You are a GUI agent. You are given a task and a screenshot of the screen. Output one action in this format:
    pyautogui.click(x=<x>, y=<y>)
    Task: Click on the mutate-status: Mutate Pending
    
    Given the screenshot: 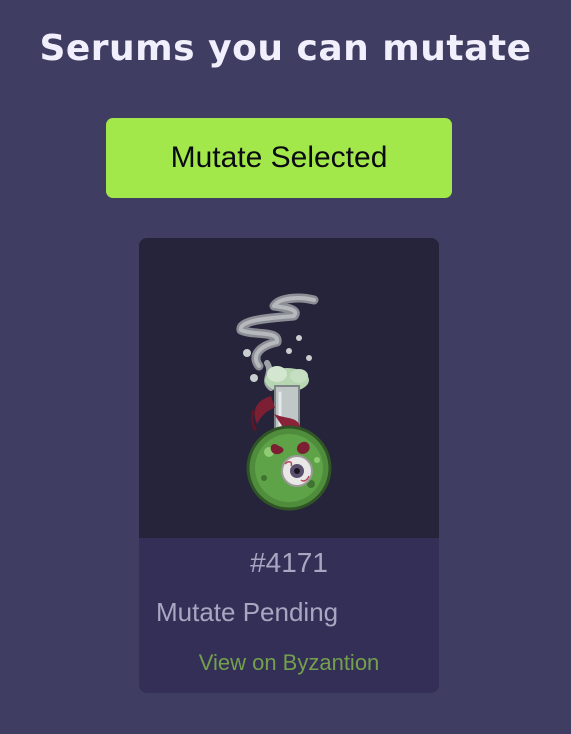 What is the action you would take?
    pyautogui.click(x=247, y=612)
    